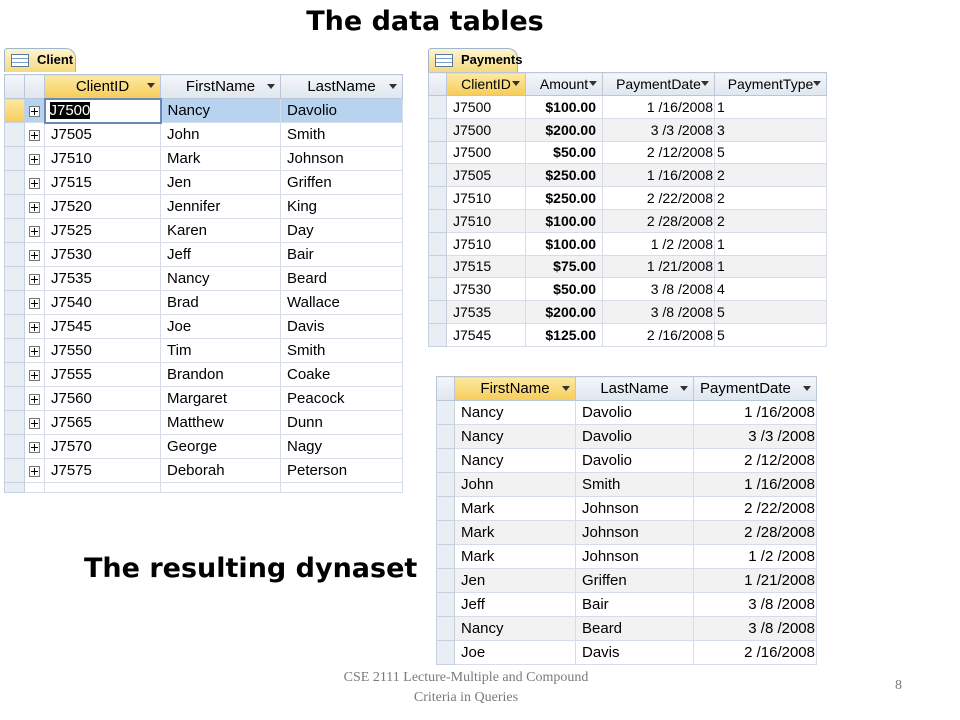  I want to click on cell-lastname: Peacock, so click(341, 398).